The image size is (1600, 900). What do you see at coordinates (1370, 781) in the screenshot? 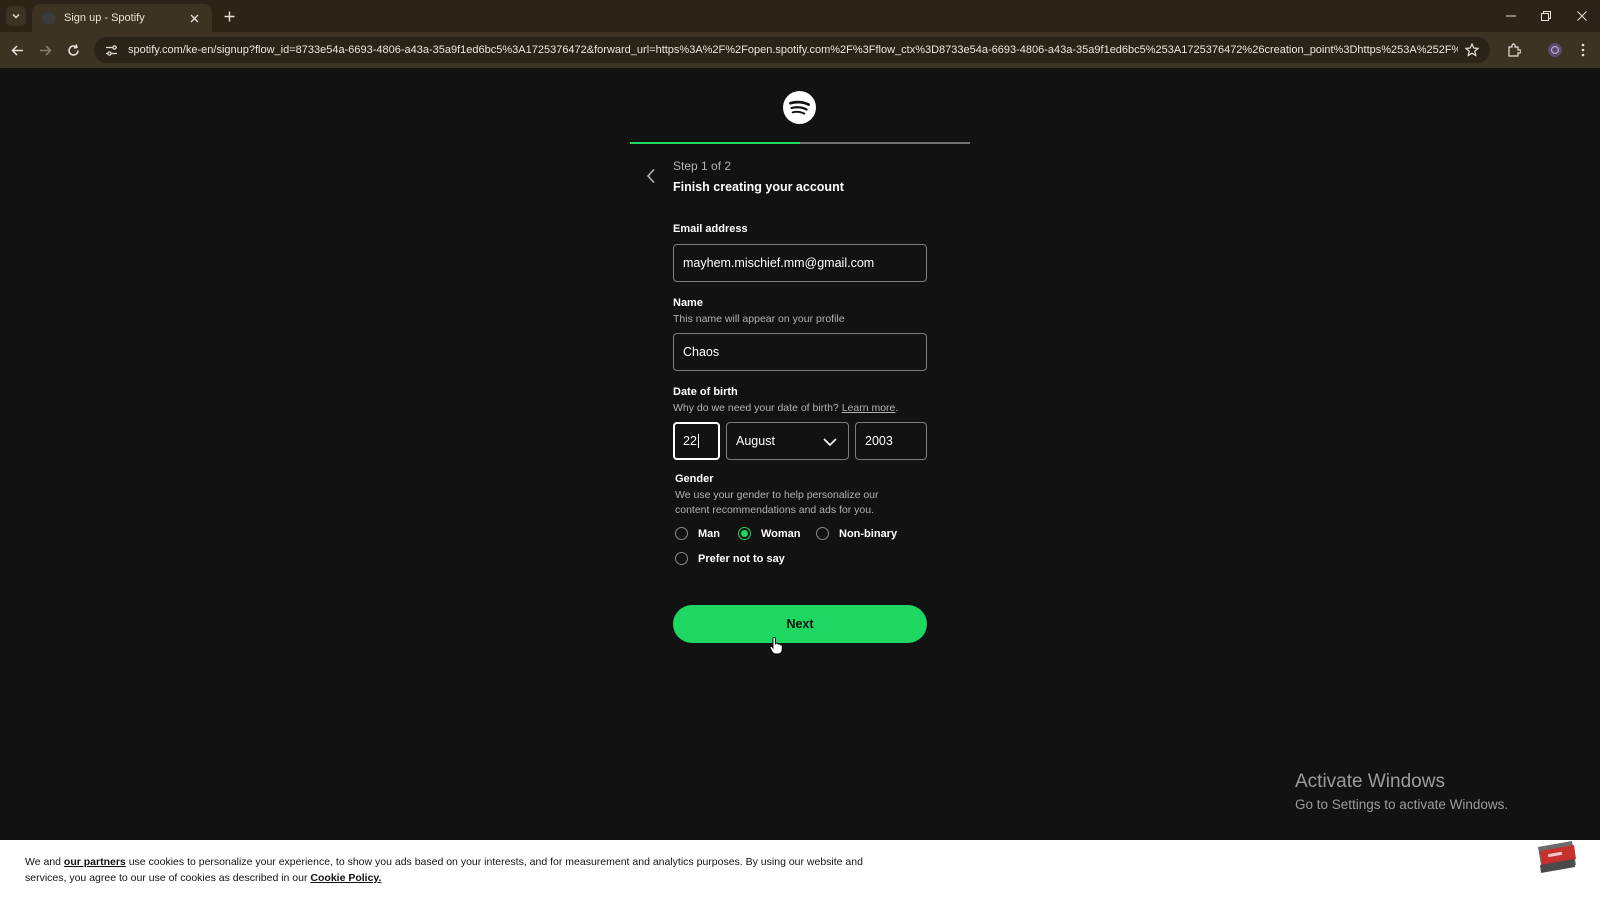
I see `windows-watermark-title: Activate Windows` at bounding box center [1370, 781].